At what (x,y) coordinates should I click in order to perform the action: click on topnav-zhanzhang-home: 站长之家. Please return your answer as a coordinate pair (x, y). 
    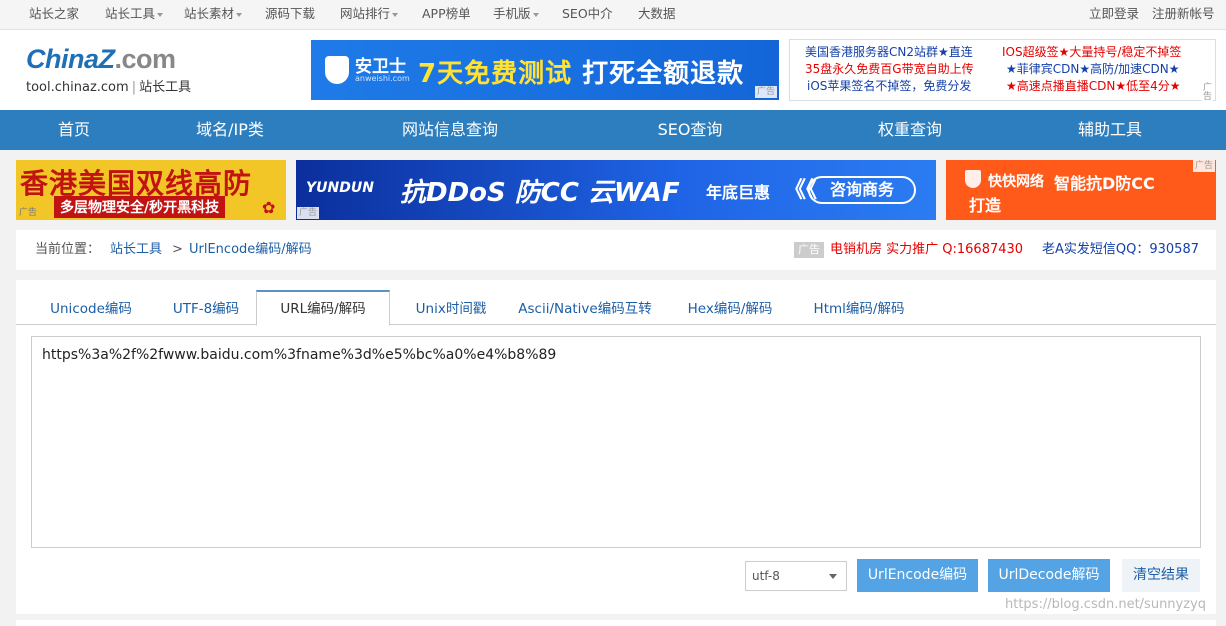
    Looking at the image, I should click on (54, 15).